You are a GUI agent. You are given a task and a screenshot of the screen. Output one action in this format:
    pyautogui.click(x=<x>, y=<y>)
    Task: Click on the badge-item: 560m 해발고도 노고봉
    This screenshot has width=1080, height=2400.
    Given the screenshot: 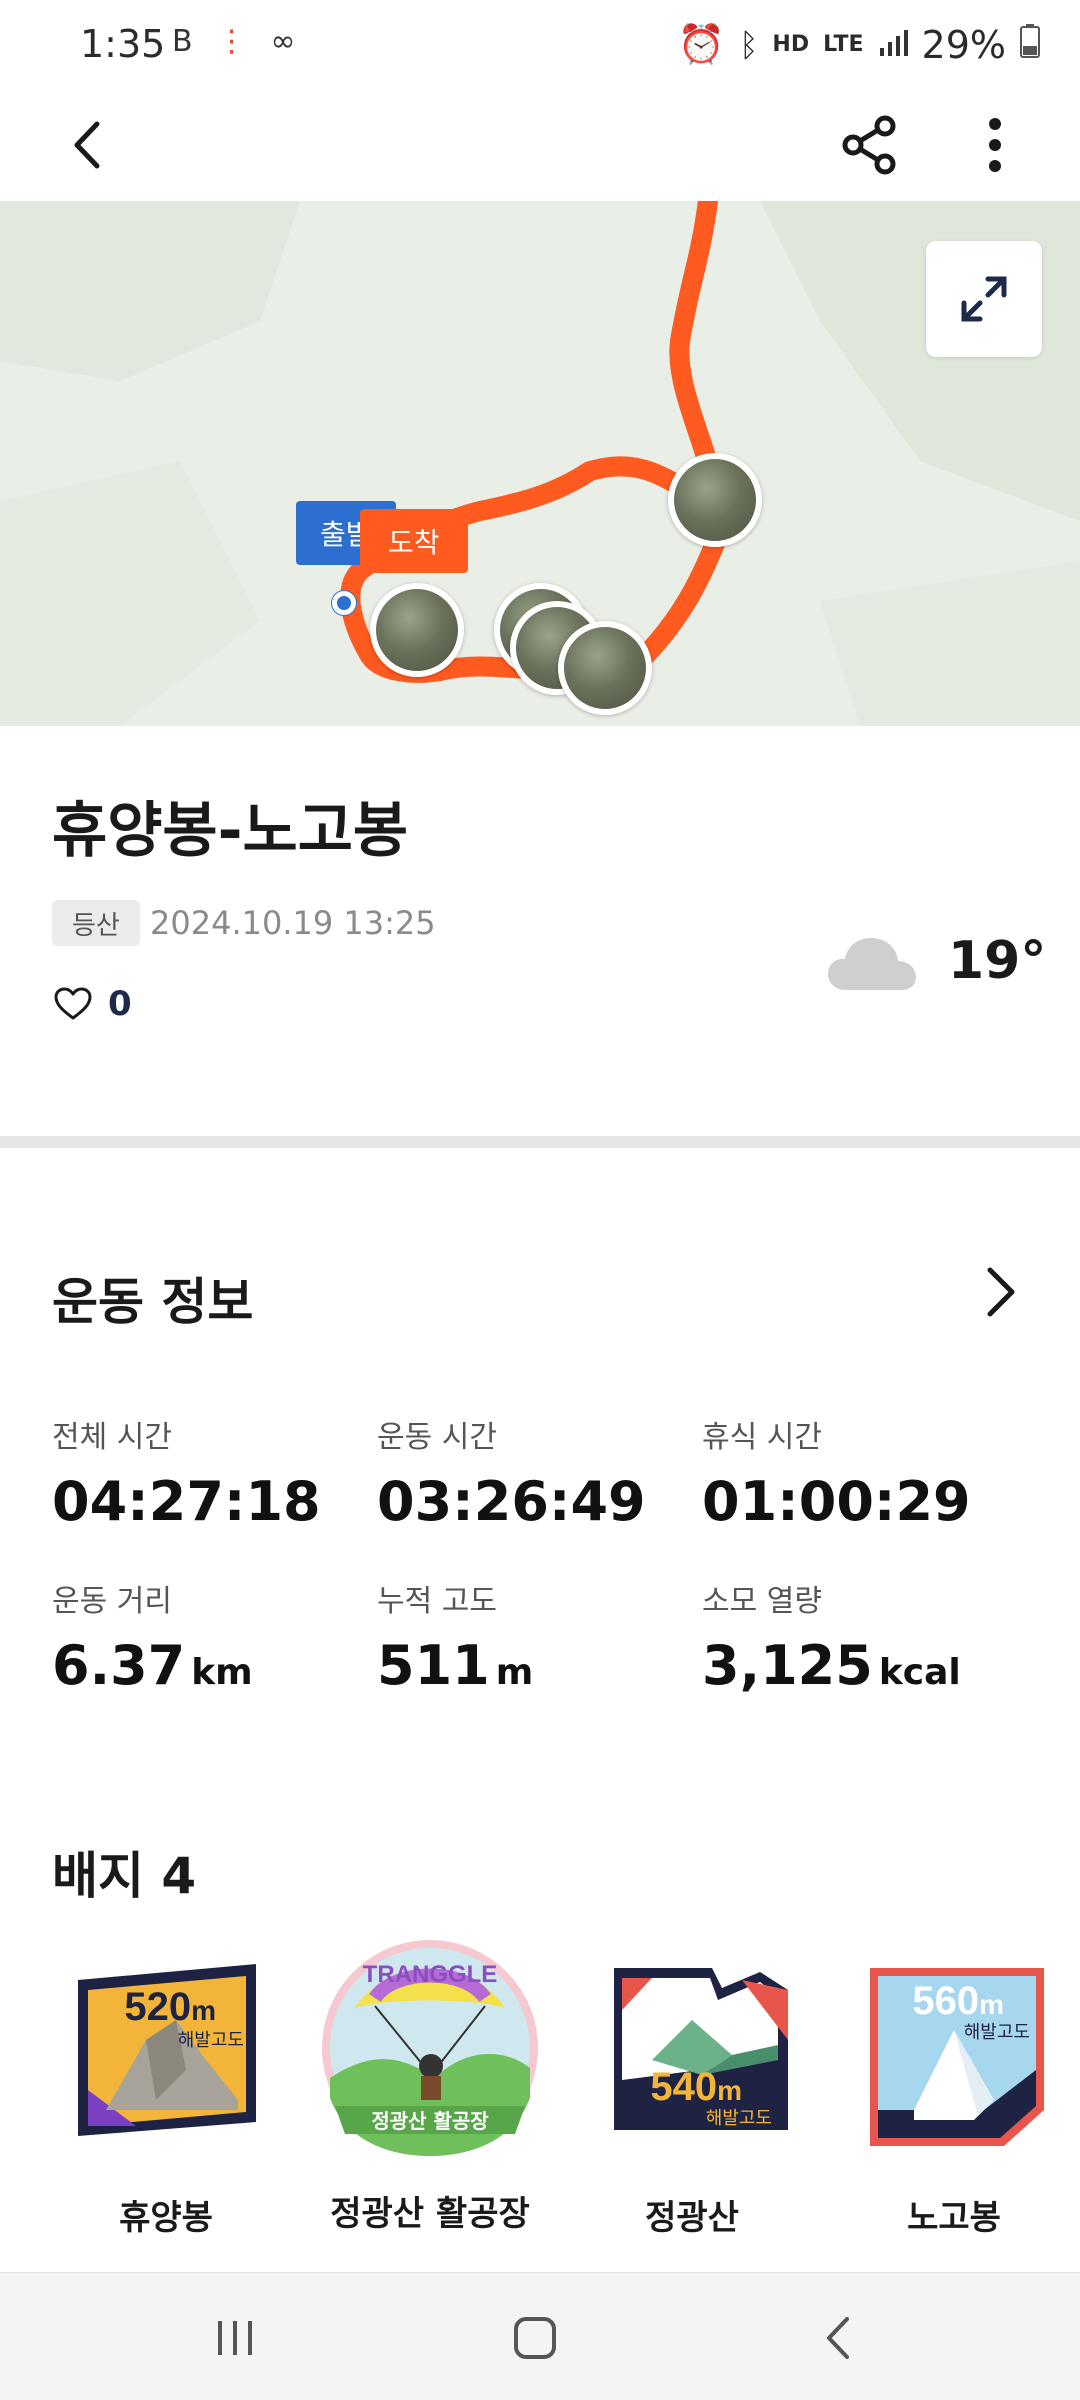 What is the action you would take?
    pyautogui.click(x=954, y=2094)
    